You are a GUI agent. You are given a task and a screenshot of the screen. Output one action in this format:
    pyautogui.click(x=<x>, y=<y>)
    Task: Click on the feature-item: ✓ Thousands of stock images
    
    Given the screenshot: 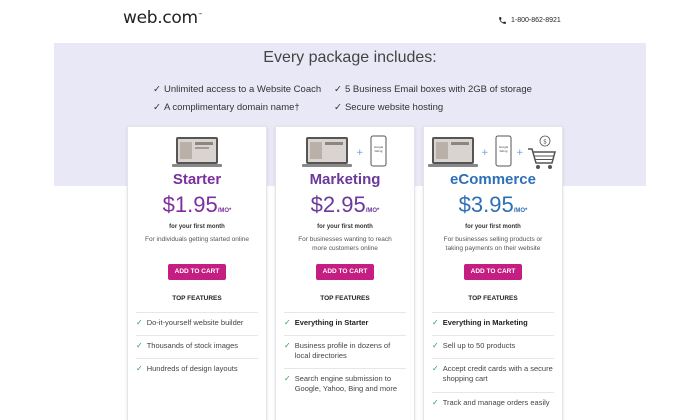 What is the action you would take?
    pyautogui.click(x=197, y=343)
    